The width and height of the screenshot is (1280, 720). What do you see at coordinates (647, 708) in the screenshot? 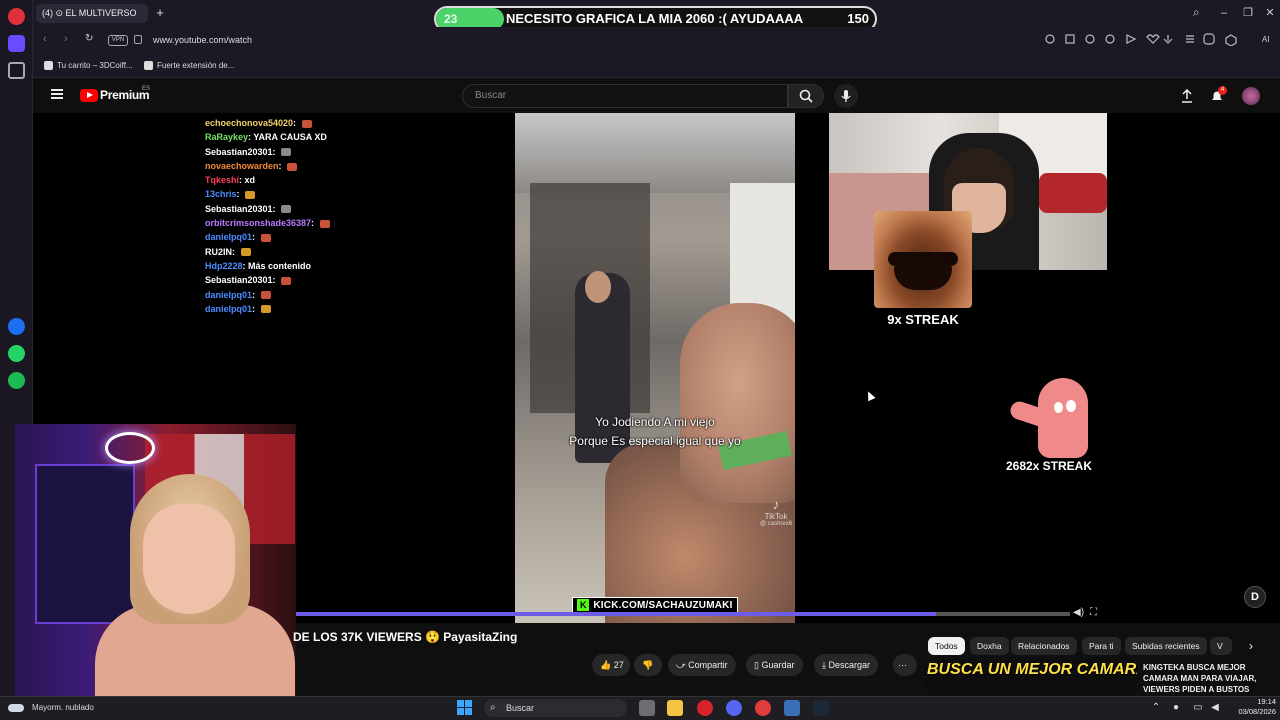
I see `task-view-icon` at bounding box center [647, 708].